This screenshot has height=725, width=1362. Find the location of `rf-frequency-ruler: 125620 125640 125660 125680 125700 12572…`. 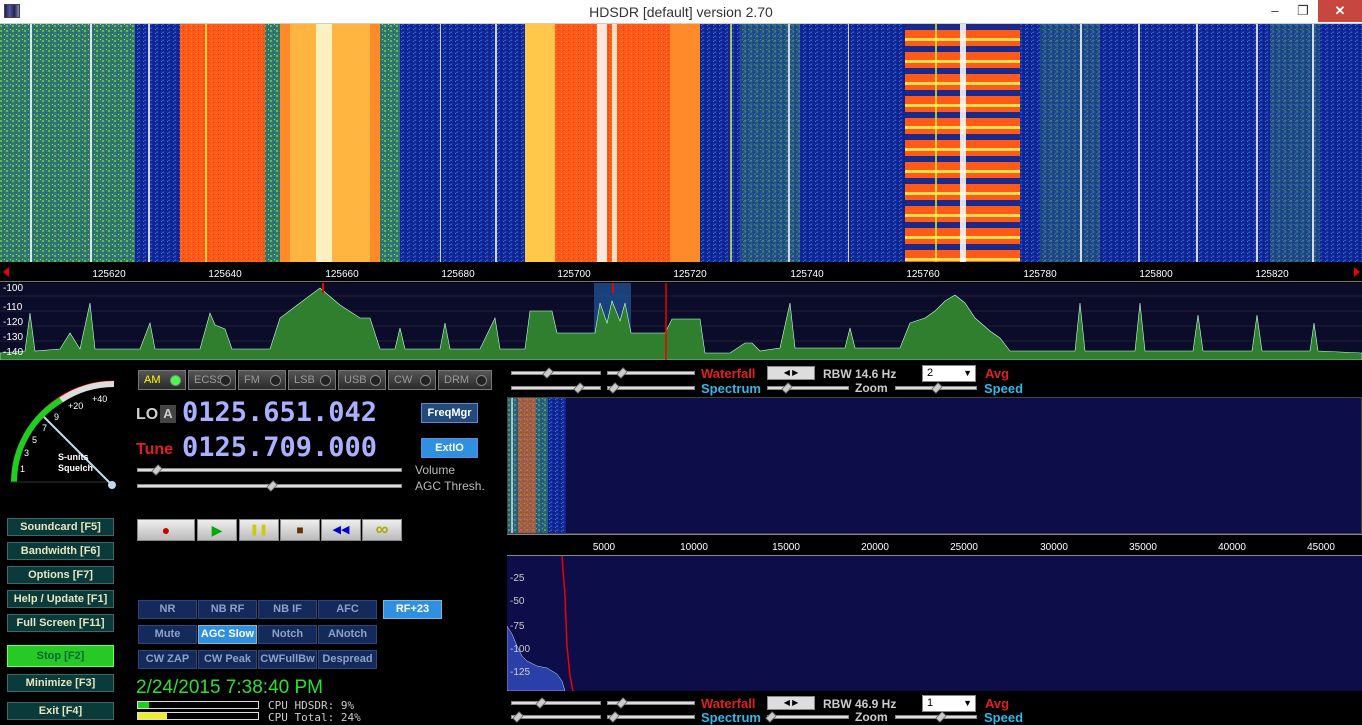

rf-frequency-ruler: 125620 125640 125660 125680 125700 12572… is located at coordinates (681, 272).